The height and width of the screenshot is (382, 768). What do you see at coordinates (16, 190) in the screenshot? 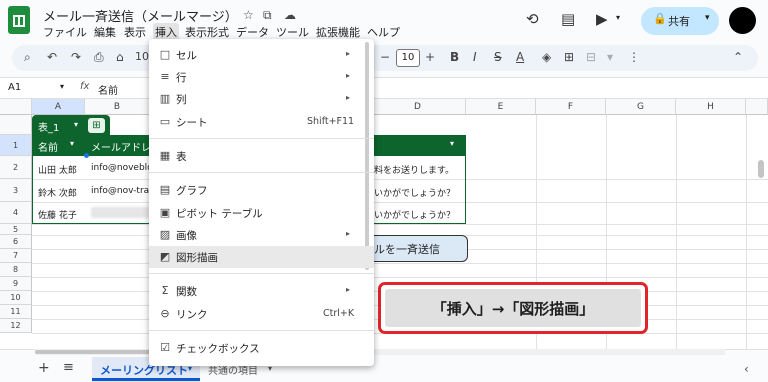
I see `row-header: 3` at bounding box center [16, 190].